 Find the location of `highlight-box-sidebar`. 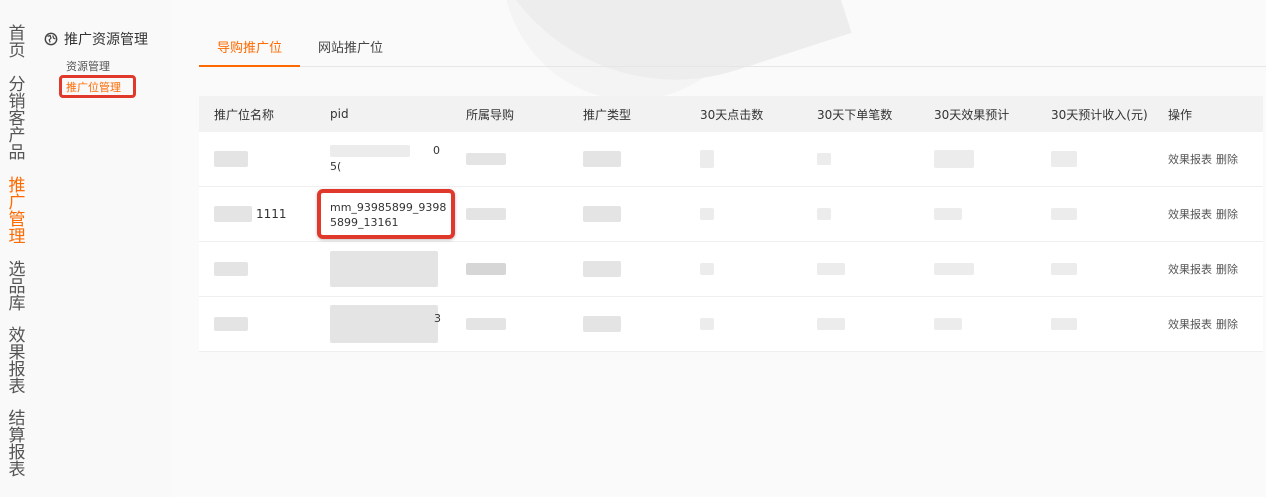

highlight-box-sidebar is located at coordinates (97, 86).